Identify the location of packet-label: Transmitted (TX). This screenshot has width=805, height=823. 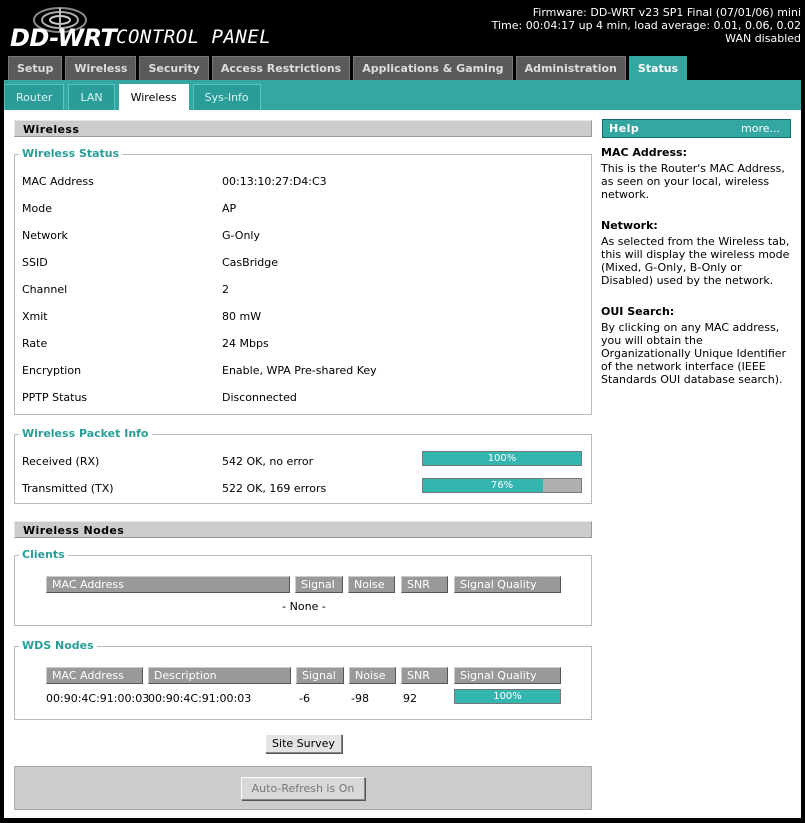
(68, 488).